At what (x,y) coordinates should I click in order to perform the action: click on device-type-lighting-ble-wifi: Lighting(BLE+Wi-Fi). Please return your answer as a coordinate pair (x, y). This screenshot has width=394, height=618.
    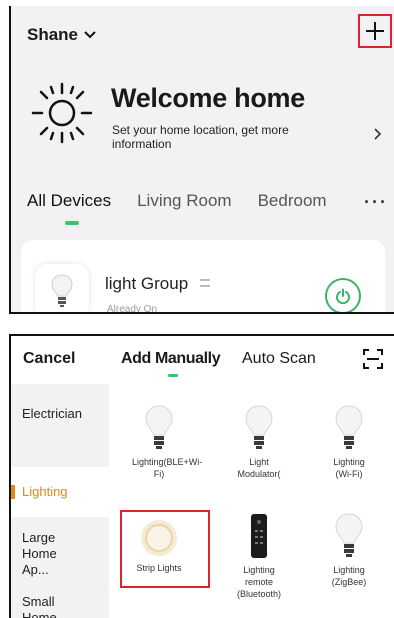
    Looking at the image, I should click on (159, 442).